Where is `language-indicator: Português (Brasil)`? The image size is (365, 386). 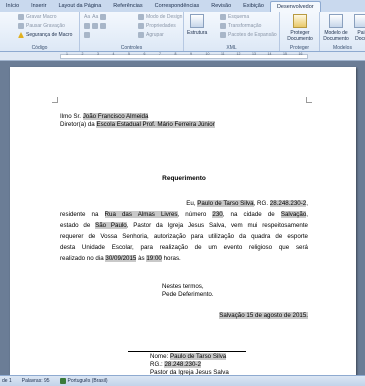
language-indicator: Português (Brasil) is located at coordinates (83, 381).